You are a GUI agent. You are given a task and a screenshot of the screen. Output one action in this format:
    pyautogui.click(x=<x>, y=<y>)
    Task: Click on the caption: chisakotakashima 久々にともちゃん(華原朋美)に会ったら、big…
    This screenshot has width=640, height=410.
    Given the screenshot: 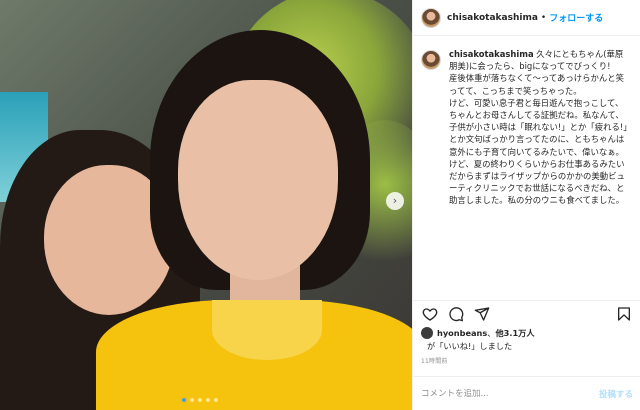 What is the action you would take?
    pyautogui.click(x=527, y=127)
    